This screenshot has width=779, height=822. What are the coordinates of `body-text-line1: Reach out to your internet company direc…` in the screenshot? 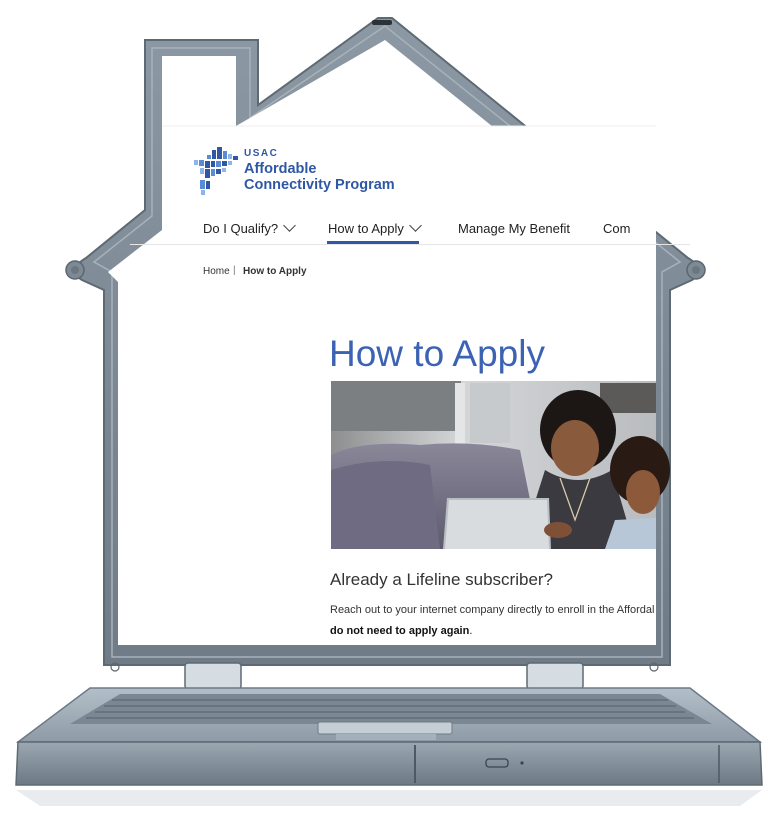 It's located at (492, 610).